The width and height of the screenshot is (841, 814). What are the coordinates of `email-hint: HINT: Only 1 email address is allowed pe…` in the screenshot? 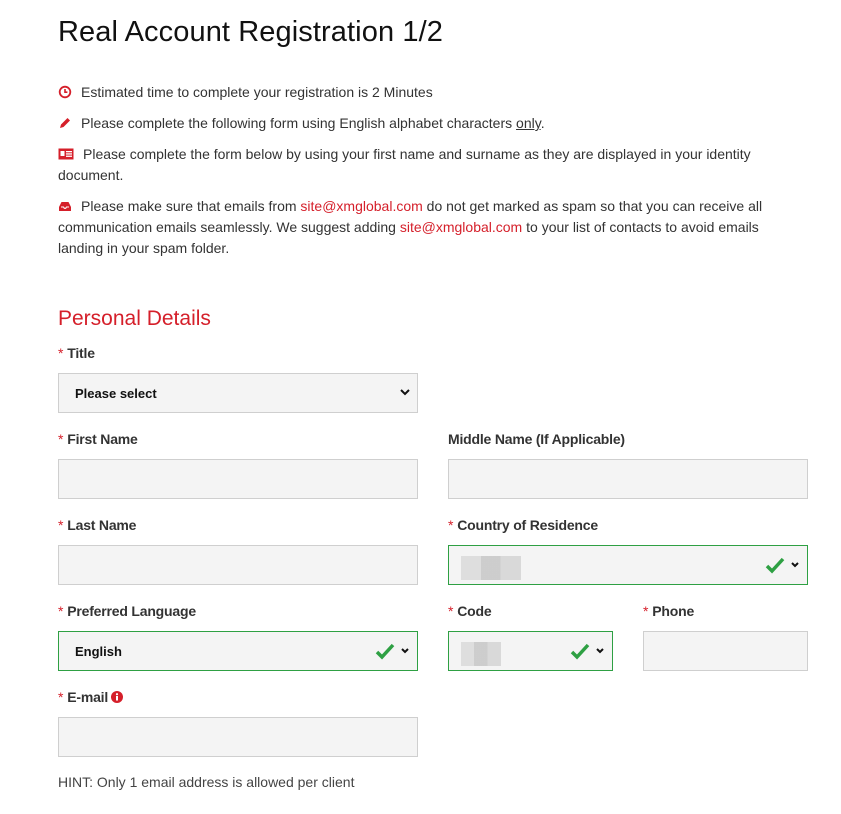 It's located at (206, 782).